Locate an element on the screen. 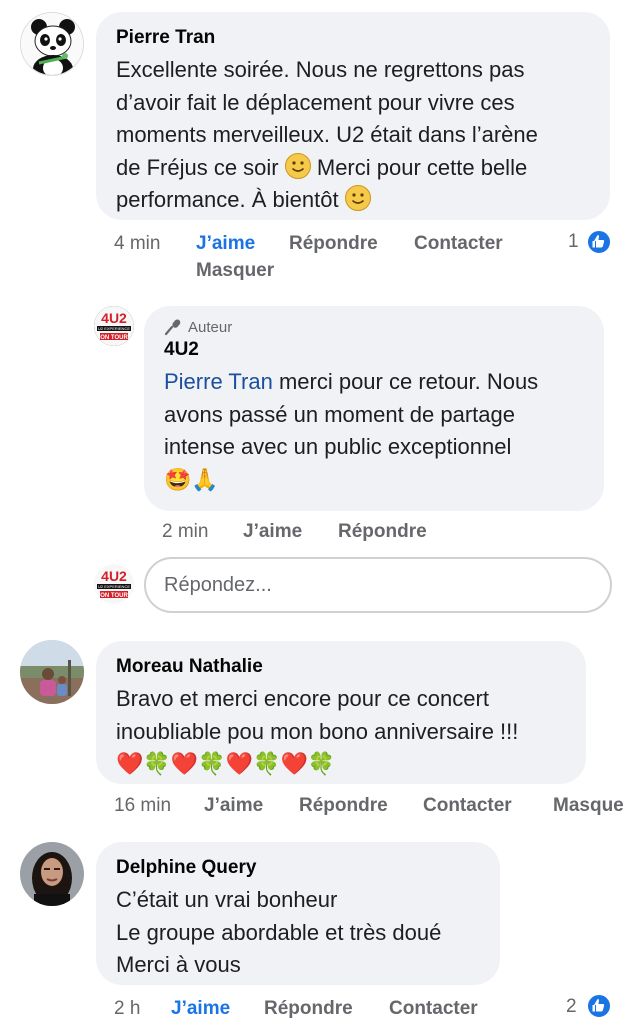 This screenshot has height=1024, width=632. comment-line: performance. À bientôt is located at coordinates (353, 200).